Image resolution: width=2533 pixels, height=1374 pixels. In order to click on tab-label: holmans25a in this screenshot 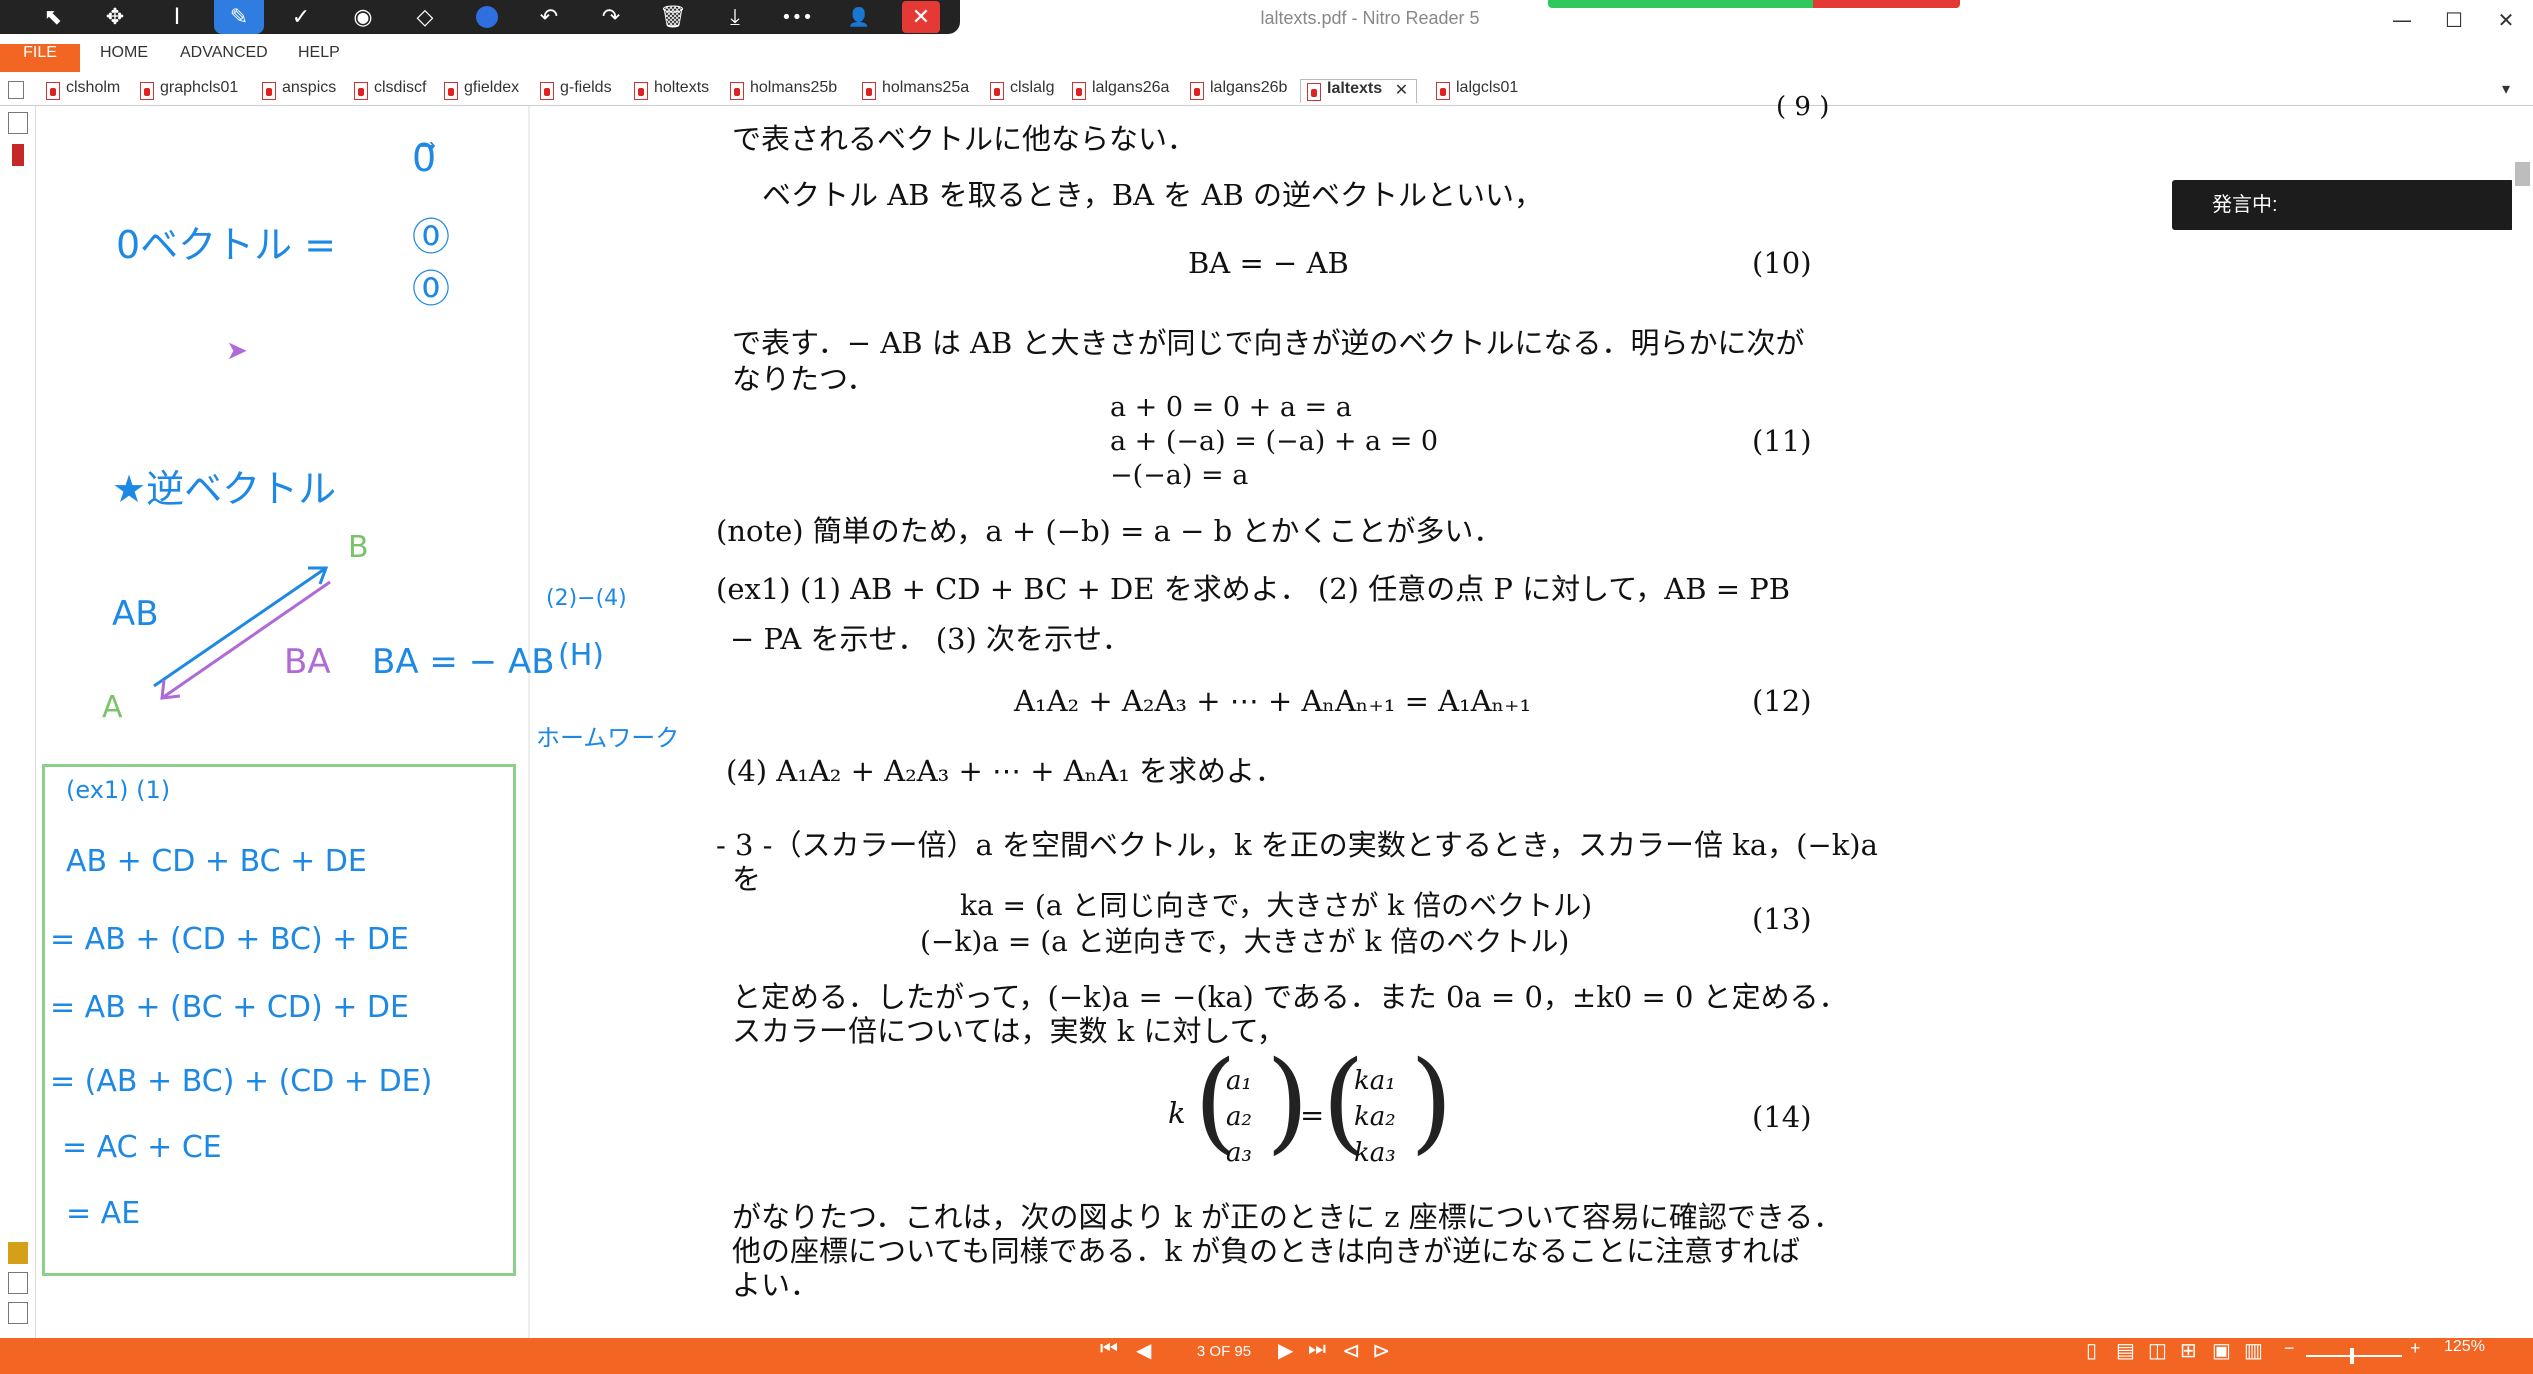, I will do `click(926, 87)`.